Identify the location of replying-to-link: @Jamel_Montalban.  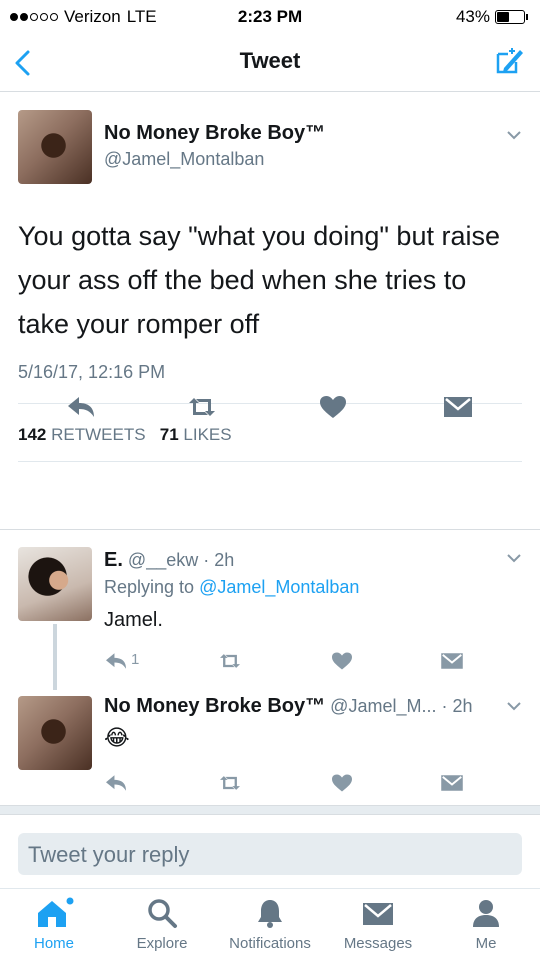
(279, 587).